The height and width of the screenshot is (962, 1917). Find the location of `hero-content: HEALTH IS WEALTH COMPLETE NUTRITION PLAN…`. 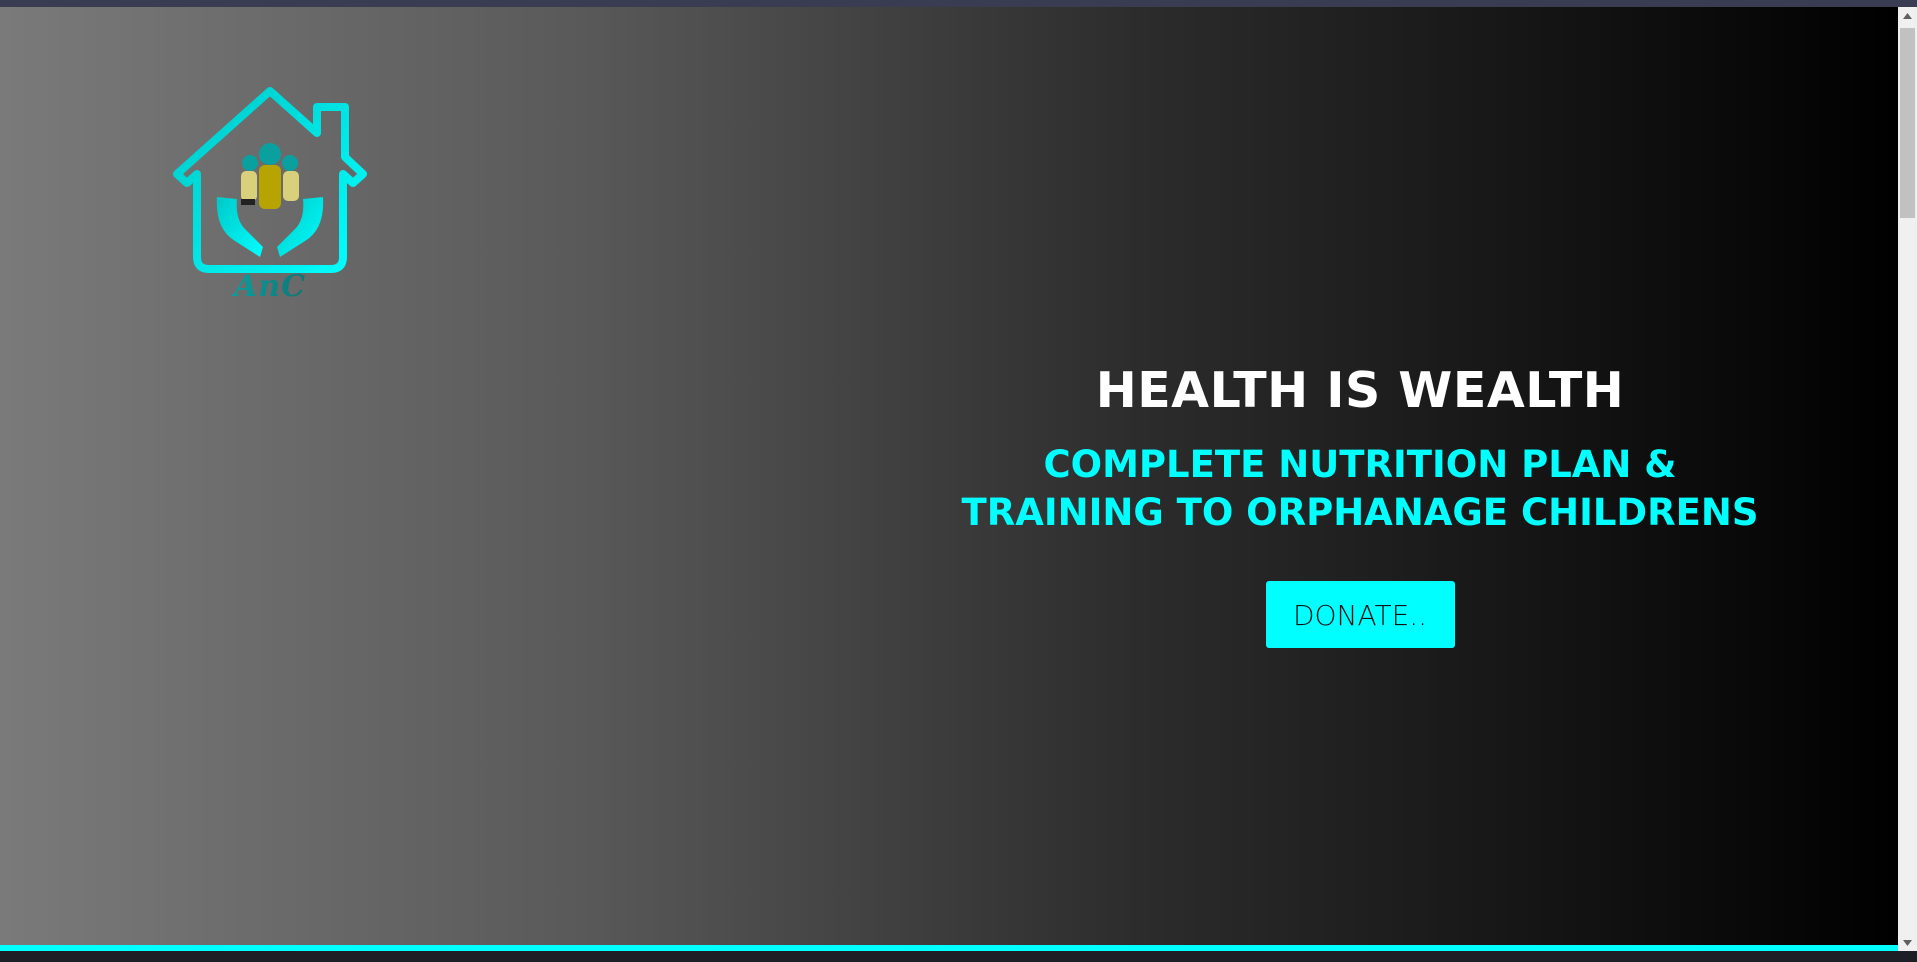

hero-content: HEALTH IS WEALTH COMPLETE NUTRITION PLAN… is located at coordinates (1360, 505).